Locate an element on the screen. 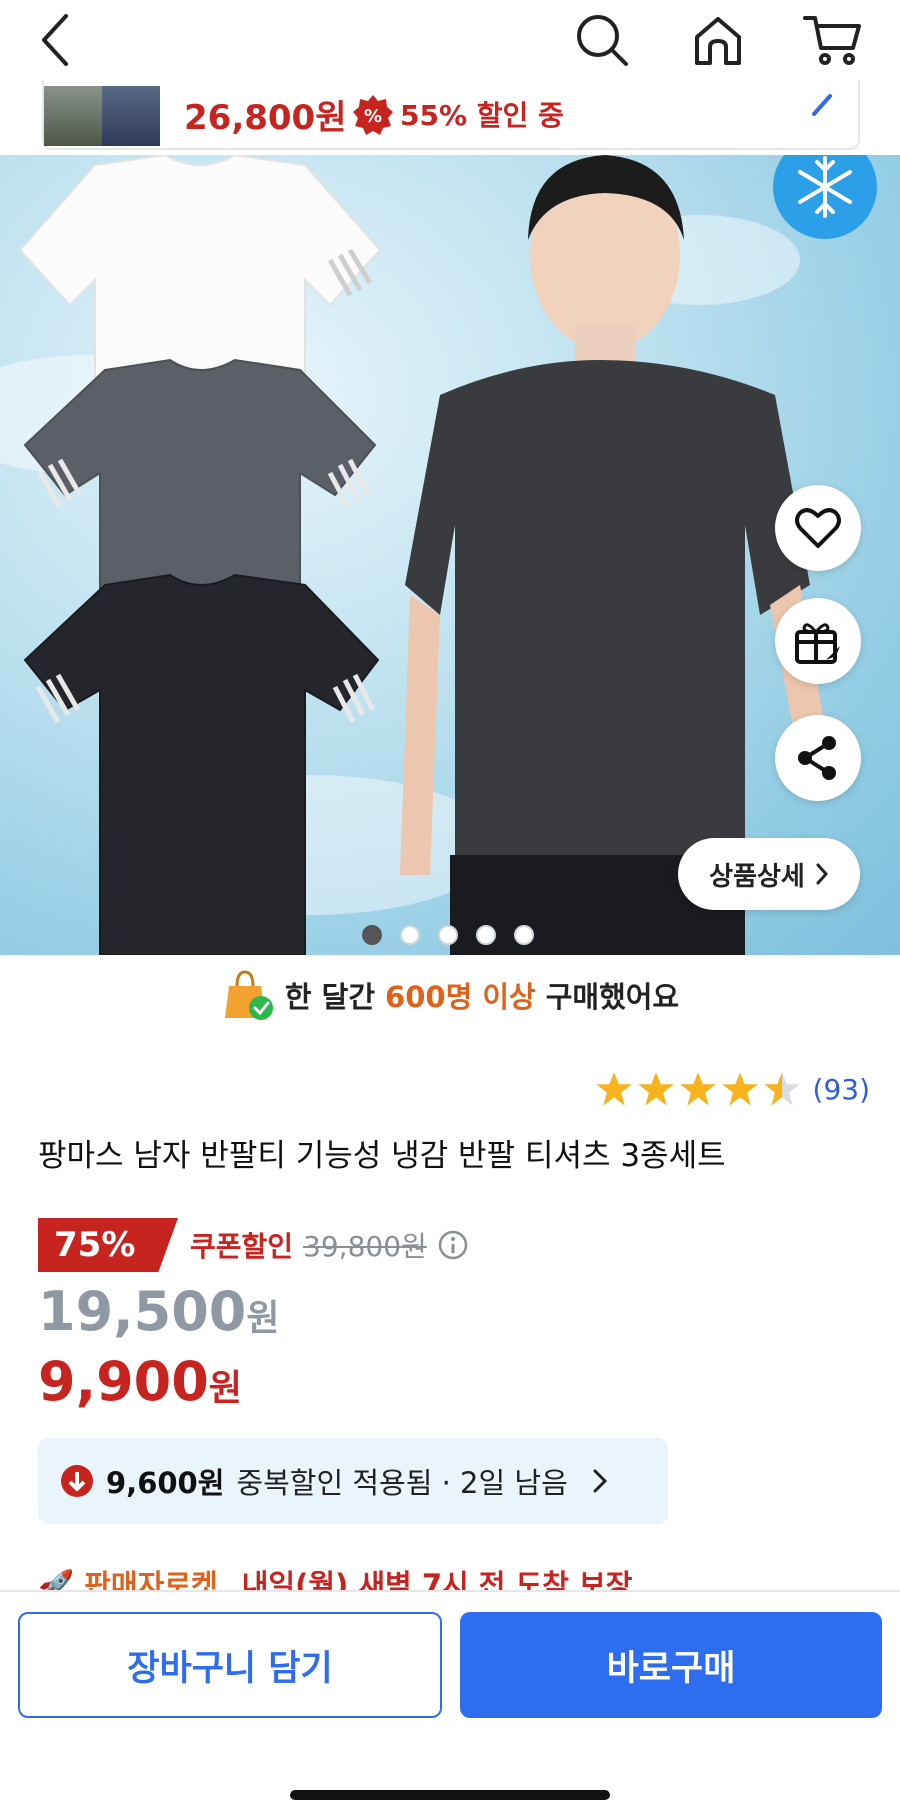 This screenshot has width=900, height=1817. search-icon is located at coordinates (602, 40).